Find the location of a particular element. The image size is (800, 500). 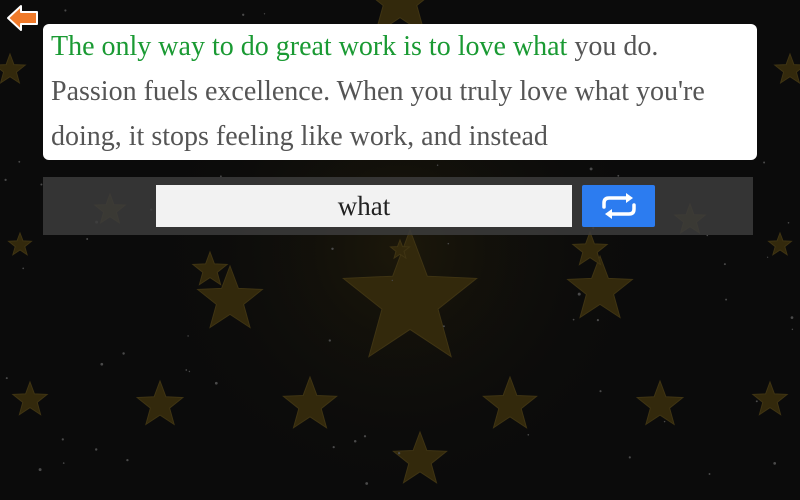

repeat-icon is located at coordinates (618, 206).